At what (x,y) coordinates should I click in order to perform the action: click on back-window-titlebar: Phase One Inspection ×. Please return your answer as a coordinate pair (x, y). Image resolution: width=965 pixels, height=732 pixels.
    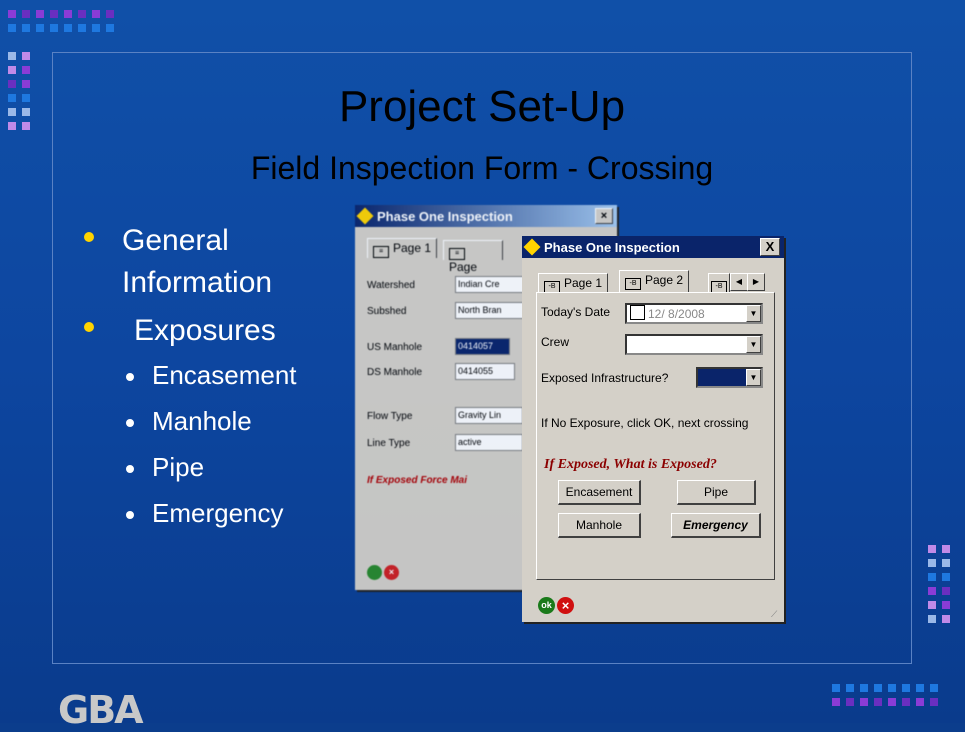
    Looking at the image, I should click on (486, 216).